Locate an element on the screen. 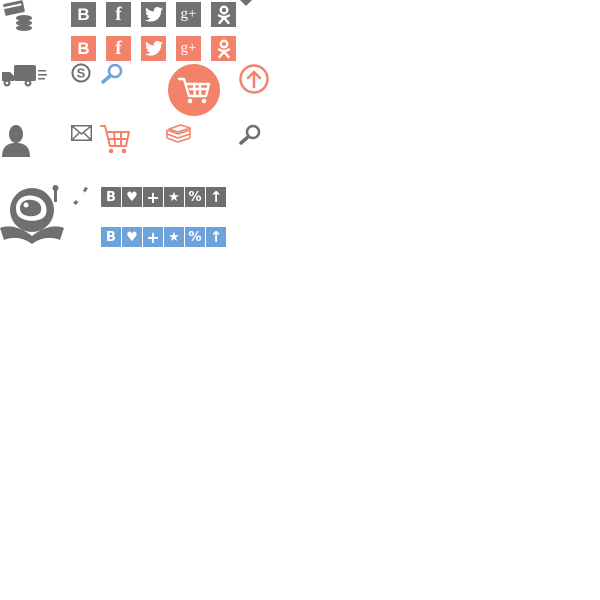 The image size is (600, 600). action-blue-heart: ♥ is located at coordinates (132, 237).